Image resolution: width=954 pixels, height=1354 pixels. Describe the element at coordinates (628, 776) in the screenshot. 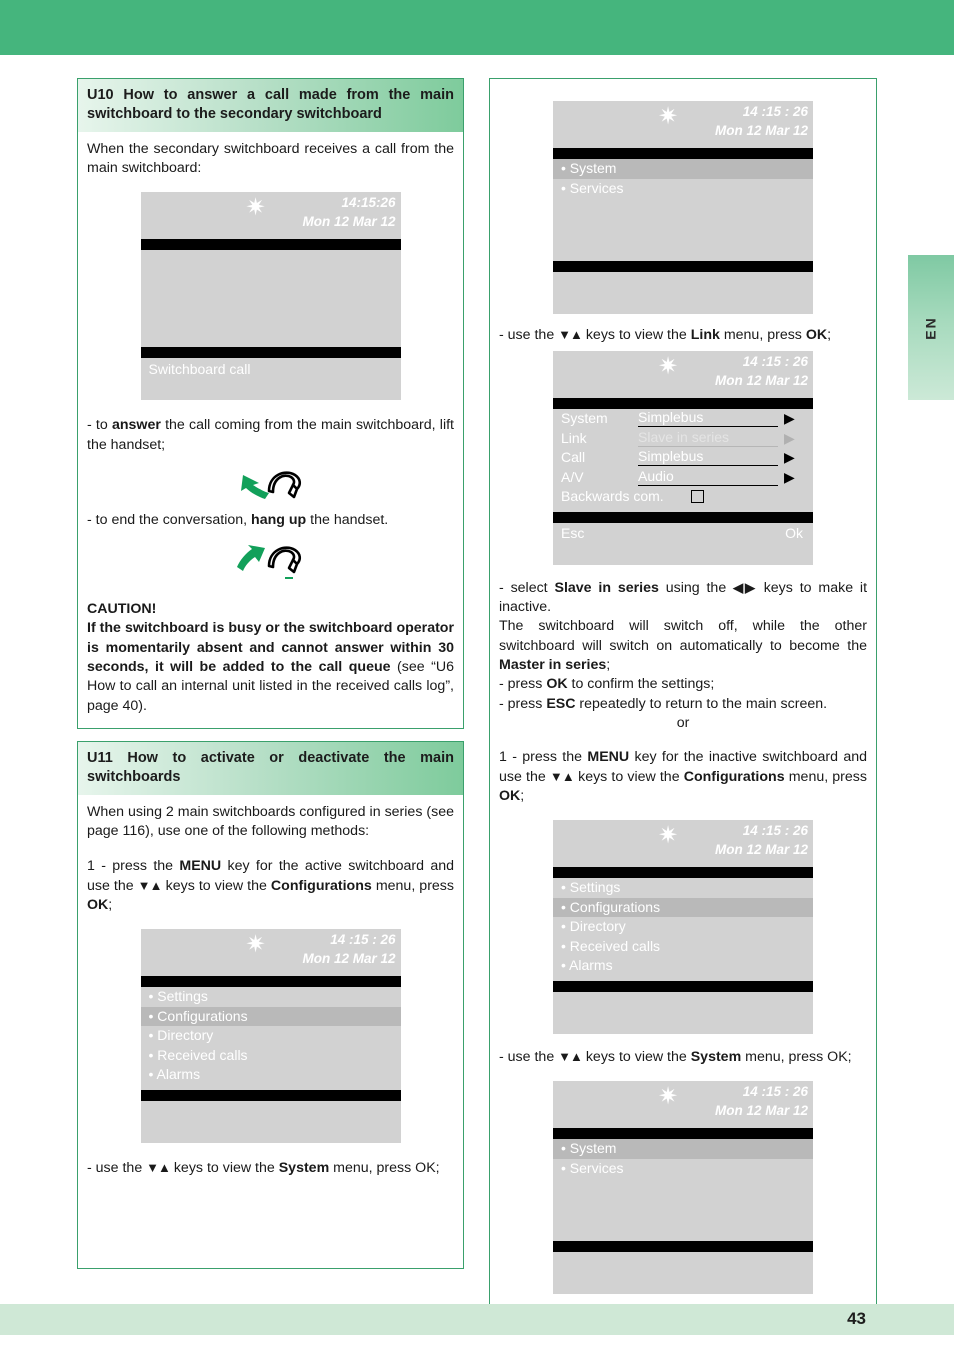

I see `right-step1-c: keys to view the` at that location.